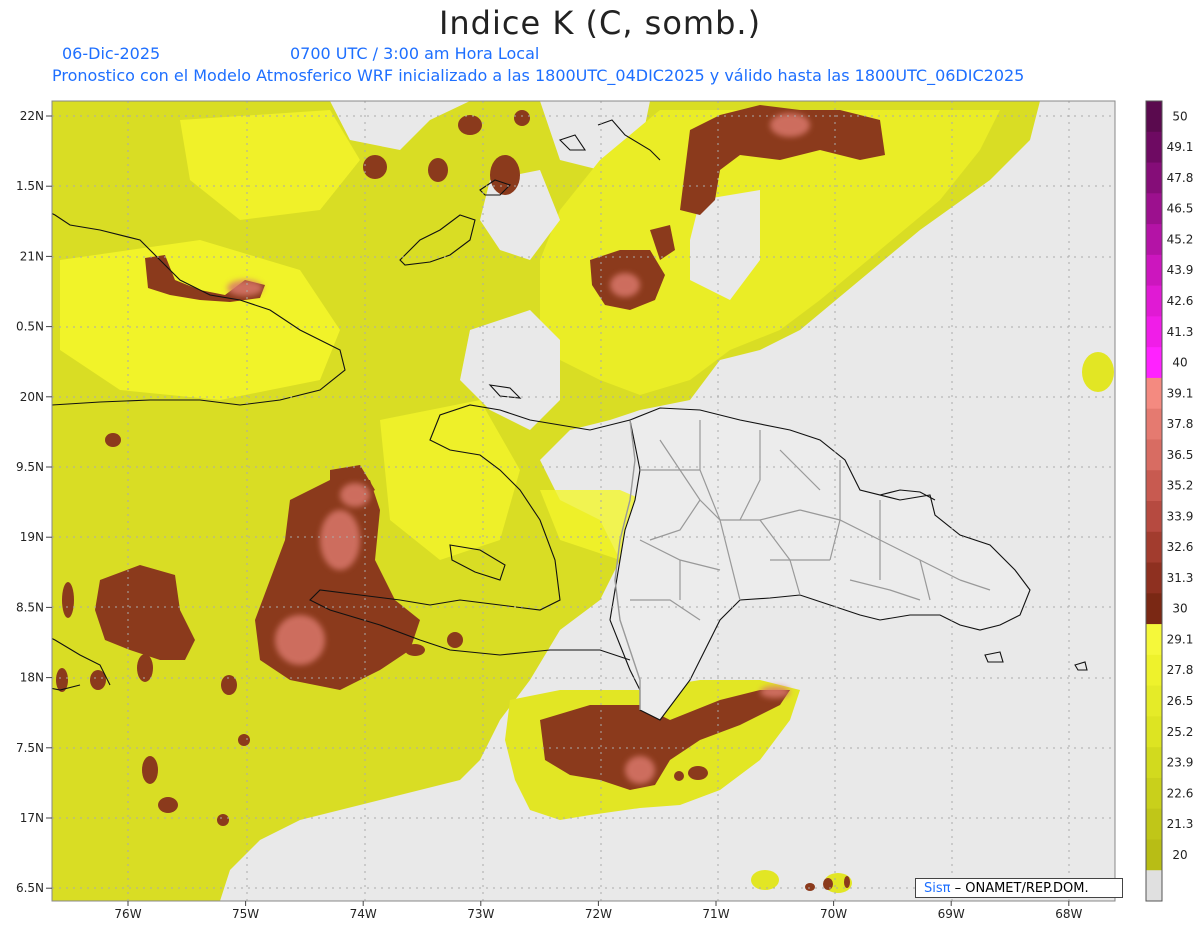 The width and height of the screenshot is (1200, 927). What do you see at coordinates (32, 116) in the screenshot?
I see `lat-label: 22N` at bounding box center [32, 116].